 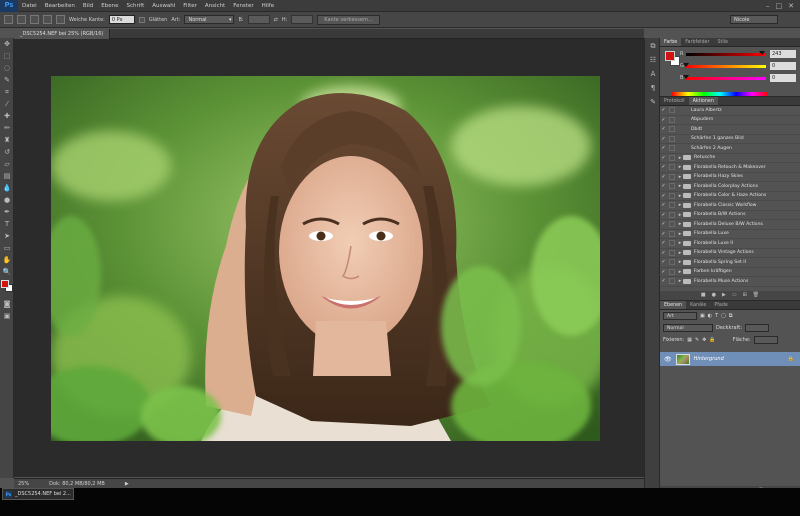 What do you see at coordinates (716, 316) in the screenshot?
I see `filter-type-icon: T` at bounding box center [716, 316].